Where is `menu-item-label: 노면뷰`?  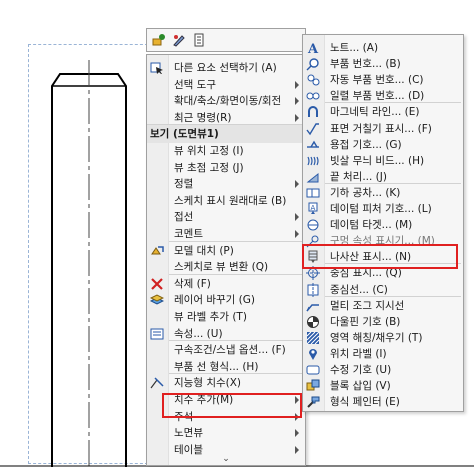
menu-item-label: 노면뷰 is located at coordinates (188, 433).